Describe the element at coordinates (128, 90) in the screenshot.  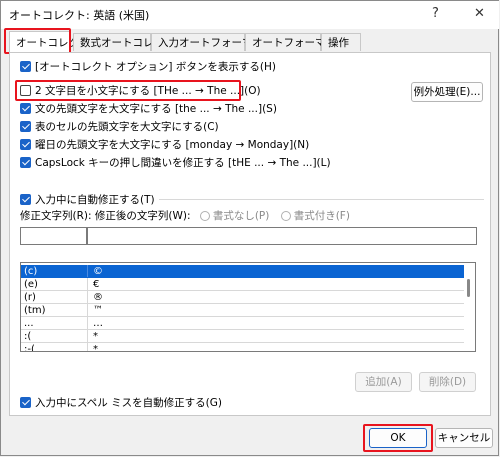
I see `option-highlight` at that location.